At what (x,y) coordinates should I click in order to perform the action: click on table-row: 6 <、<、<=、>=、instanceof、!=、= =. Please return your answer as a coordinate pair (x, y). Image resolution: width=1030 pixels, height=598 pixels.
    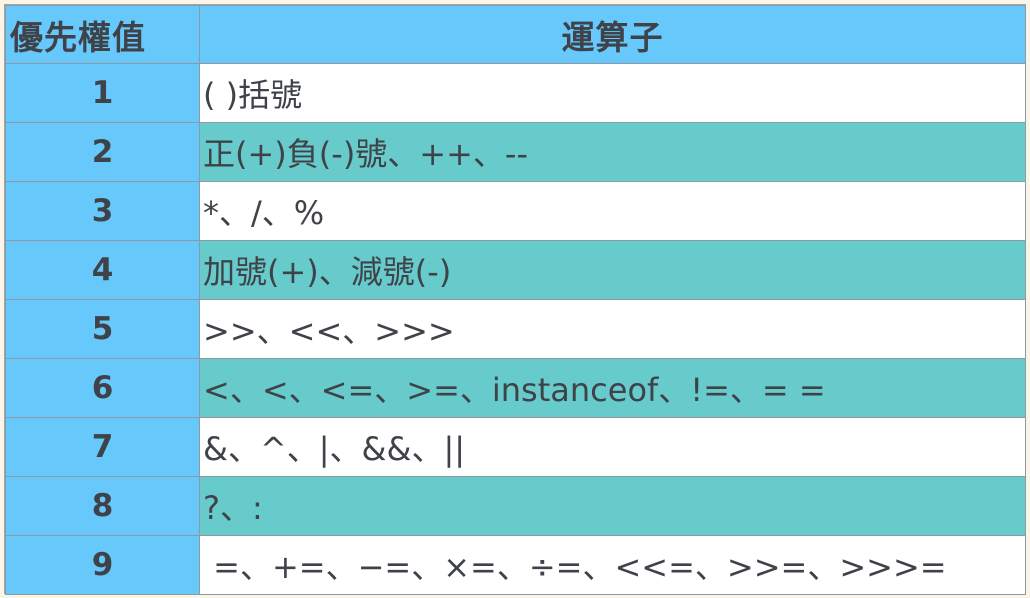
    Looking at the image, I should click on (515, 388).